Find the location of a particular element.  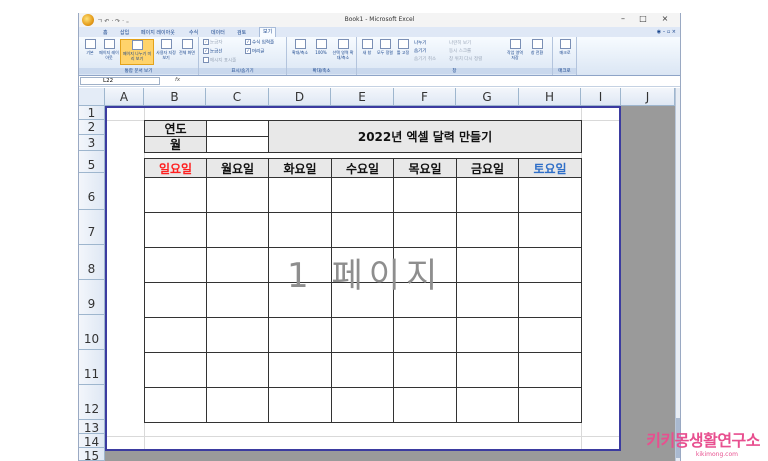

reset-window-position-button: 창 위치 다시 정렬 is located at coordinates (465, 59).